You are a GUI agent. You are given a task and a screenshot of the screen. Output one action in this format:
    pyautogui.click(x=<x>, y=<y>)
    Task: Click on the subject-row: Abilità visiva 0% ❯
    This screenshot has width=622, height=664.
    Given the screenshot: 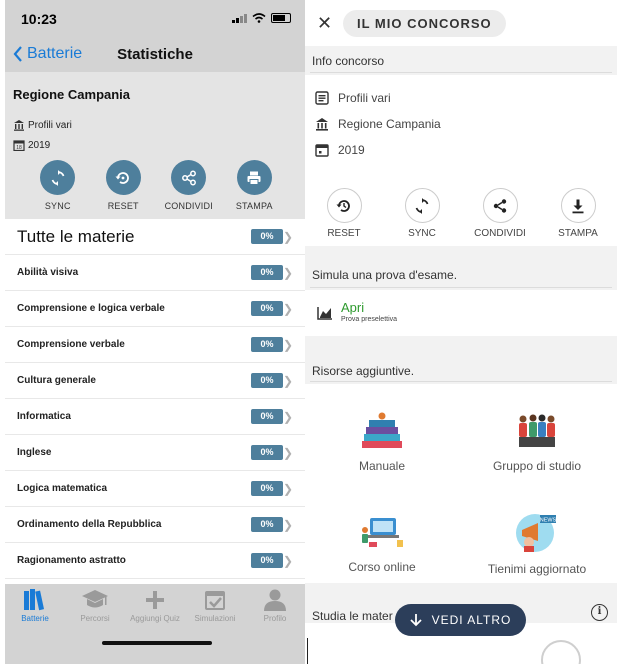 What is the action you would take?
    pyautogui.click(x=155, y=273)
    